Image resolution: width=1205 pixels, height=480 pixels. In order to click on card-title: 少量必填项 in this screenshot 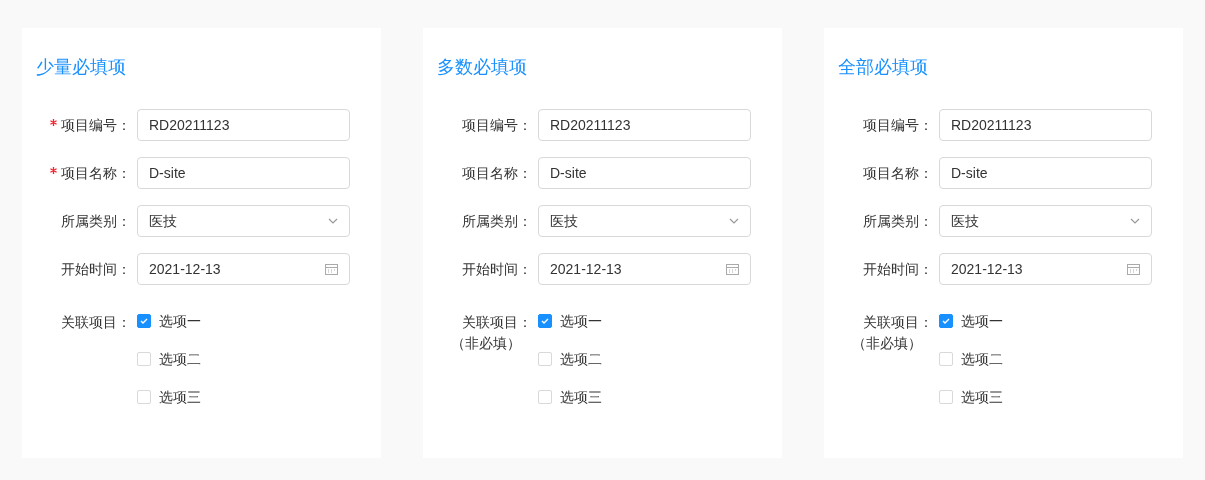, I will do `click(81, 67)`.